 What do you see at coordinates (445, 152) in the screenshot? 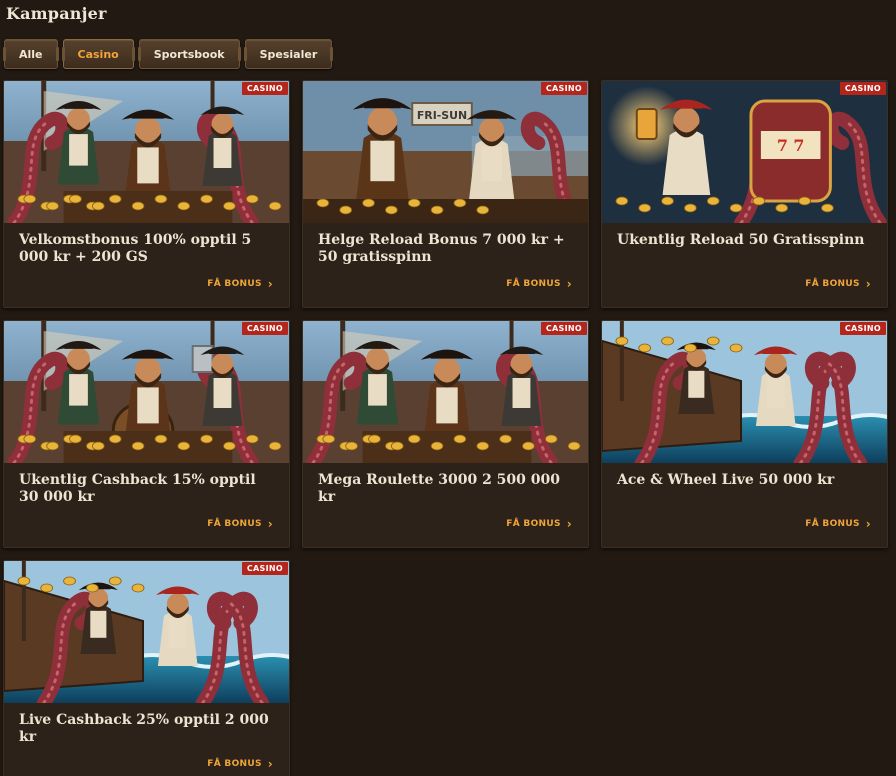
I see `promo-image: FRI-SUN` at bounding box center [445, 152].